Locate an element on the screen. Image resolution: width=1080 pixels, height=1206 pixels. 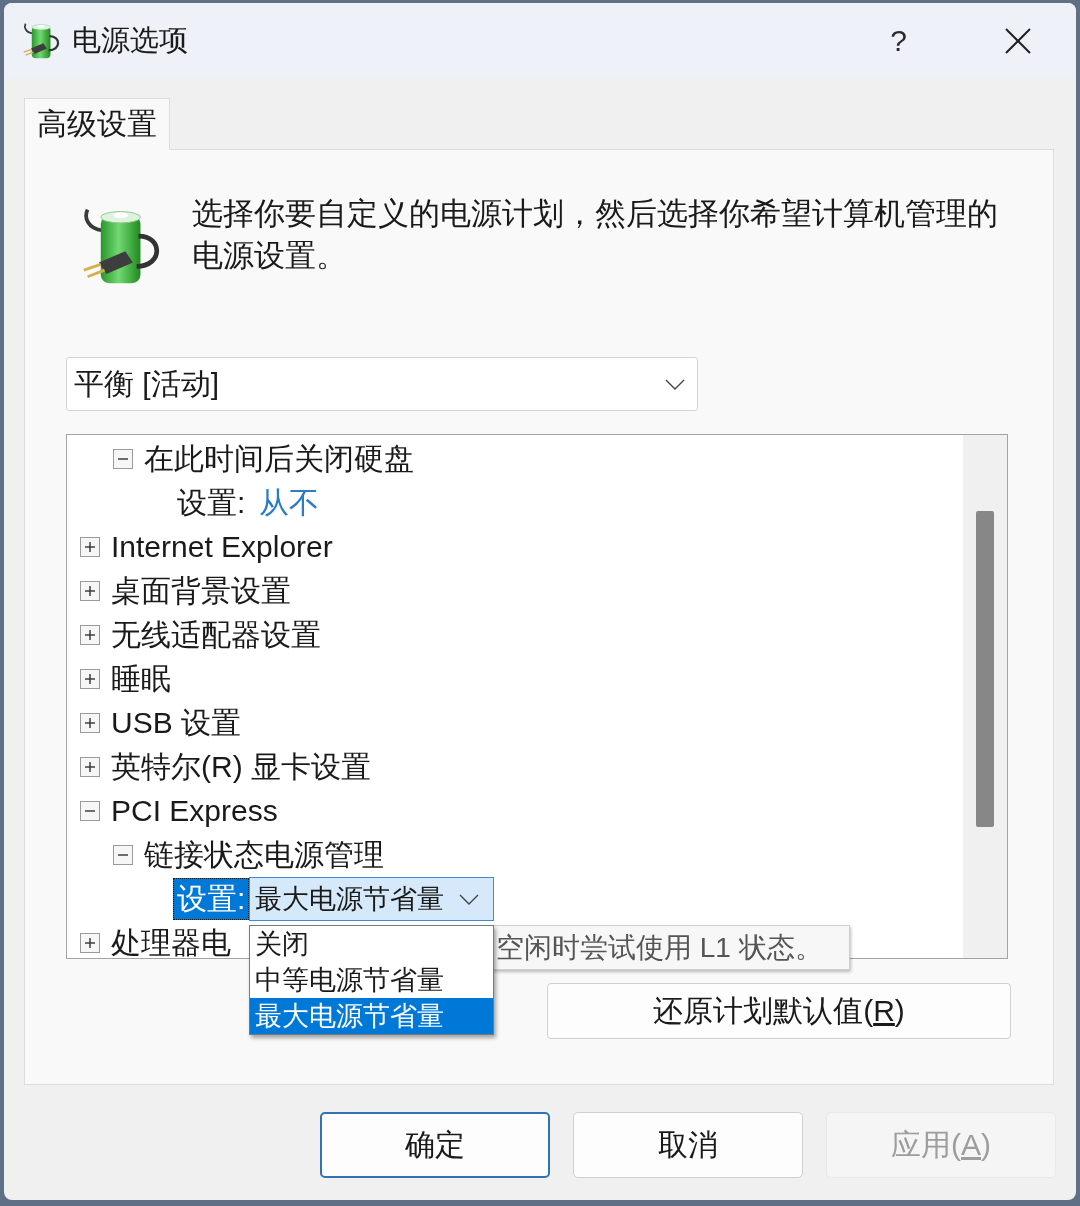
tree-item: Internet Explorer is located at coordinates (222, 547).